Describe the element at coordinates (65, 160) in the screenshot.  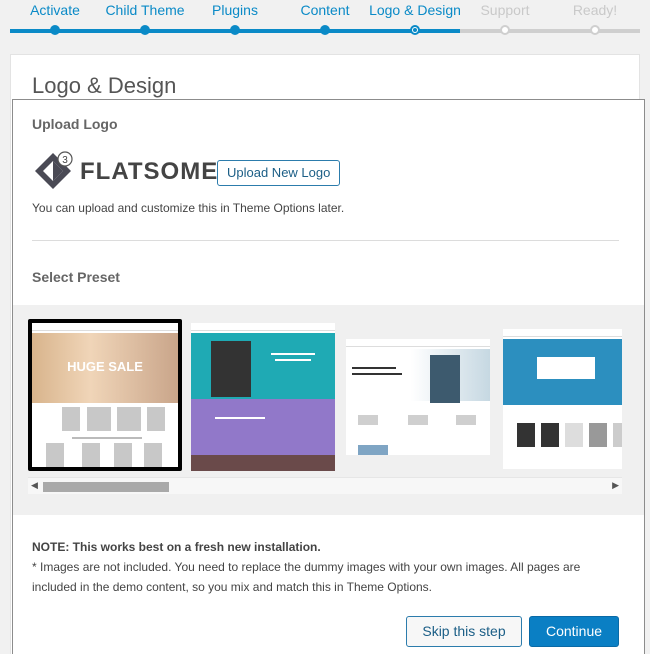
I see `logo-badge: 3` at that location.